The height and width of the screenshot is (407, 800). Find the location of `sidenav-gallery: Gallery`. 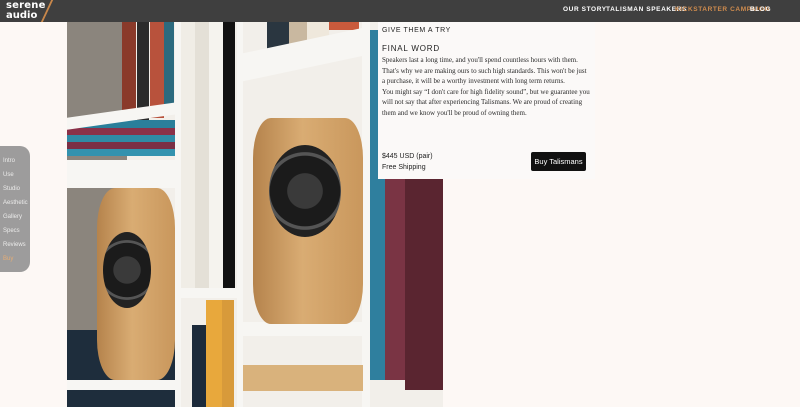

sidenav-gallery: Gallery is located at coordinates (12, 217).